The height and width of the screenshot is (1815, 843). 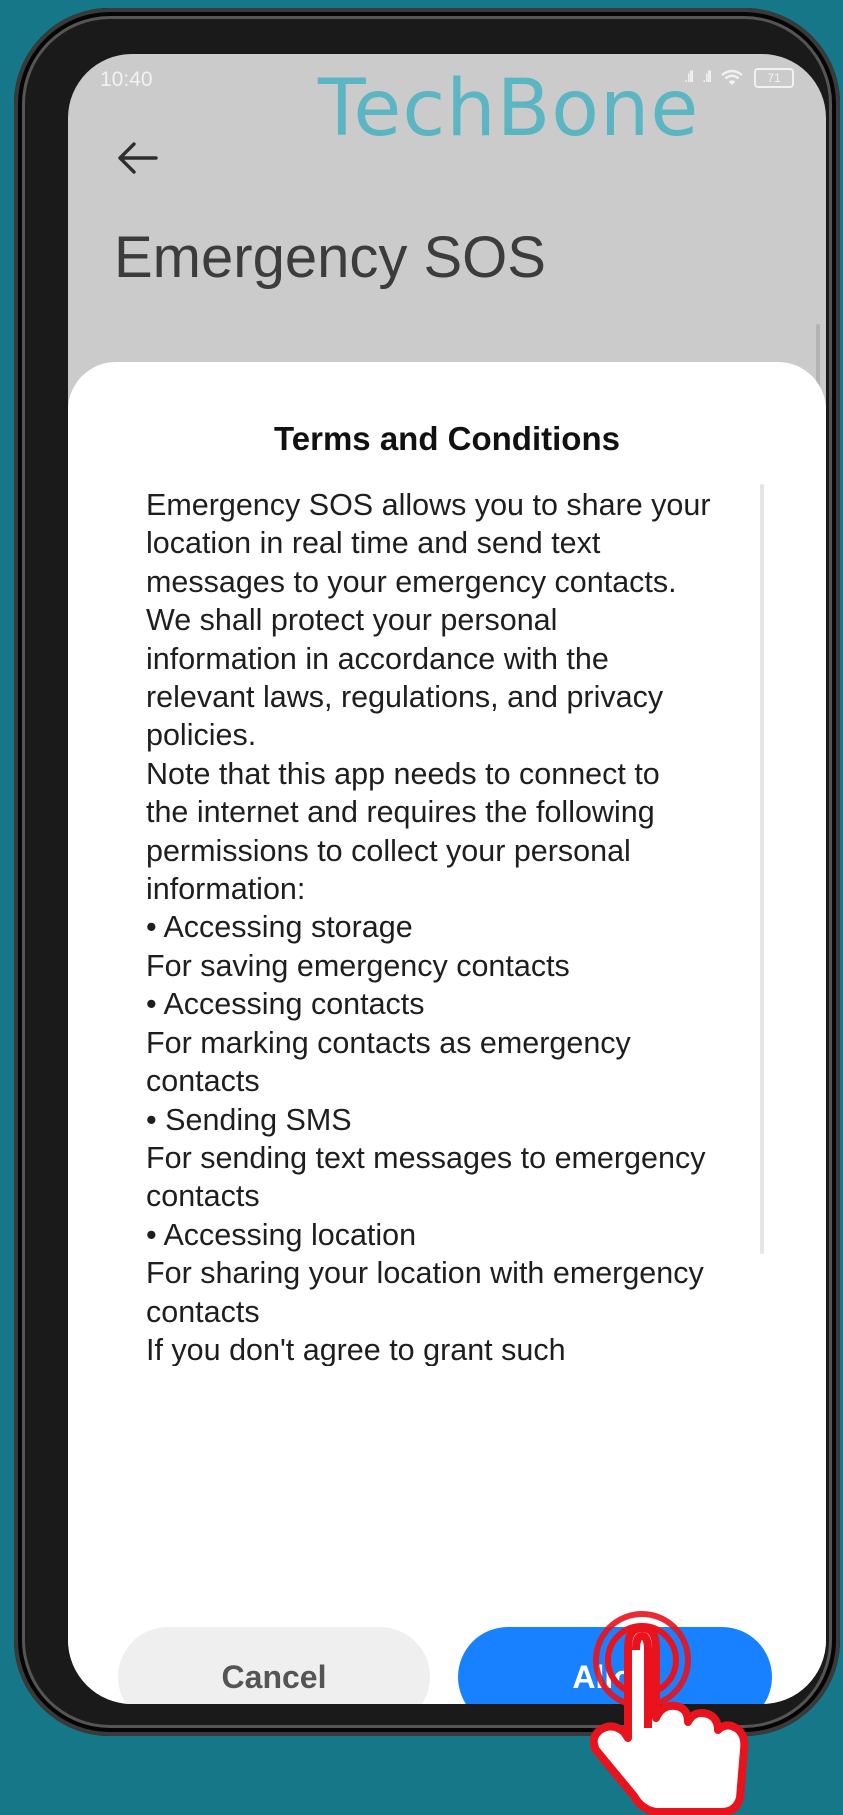 What do you see at coordinates (447, 438) in the screenshot?
I see `dialog-title: Terms and Conditions` at bounding box center [447, 438].